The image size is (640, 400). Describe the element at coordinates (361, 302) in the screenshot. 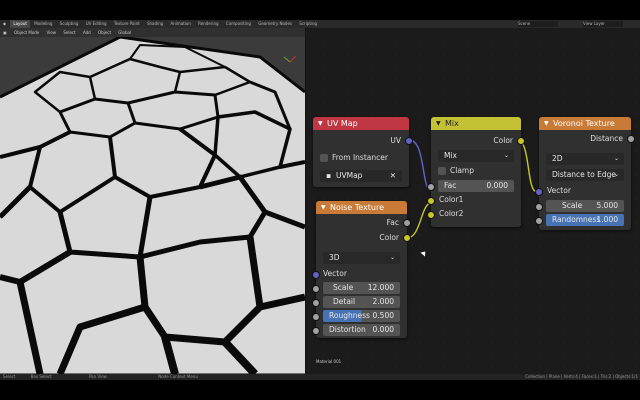

I see `detail-field: Detail 2.000` at that location.